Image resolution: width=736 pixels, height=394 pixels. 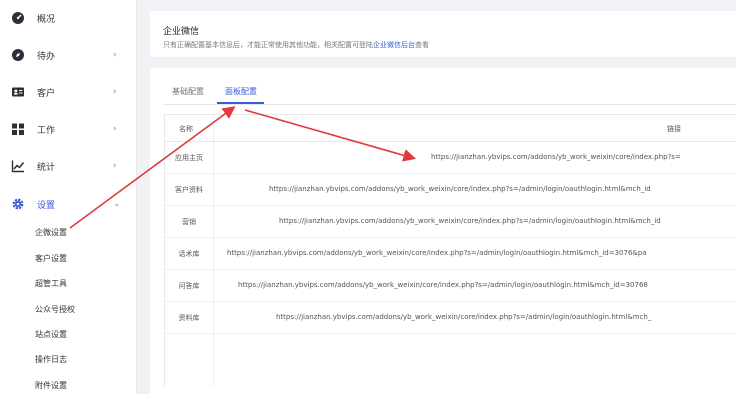 What do you see at coordinates (51, 258) in the screenshot?
I see `sidebar-subitem-customer-settings: 客户设置` at bounding box center [51, 258].